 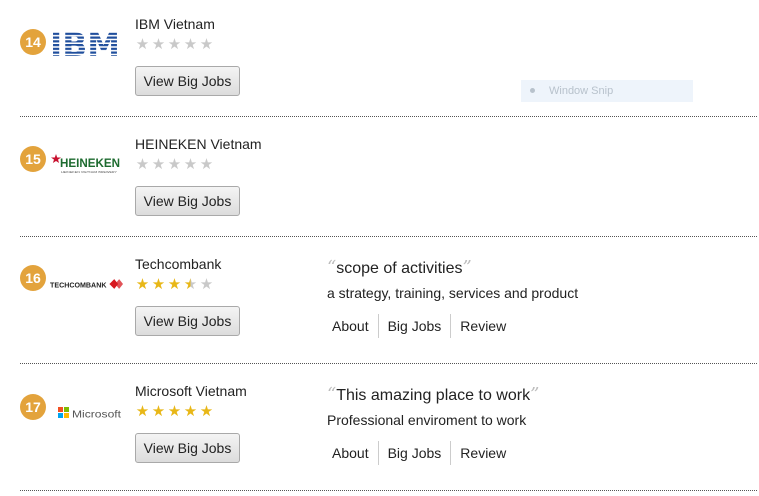 I want to click on microsoft-logo: Microsoft, so click(x=87, y=413).